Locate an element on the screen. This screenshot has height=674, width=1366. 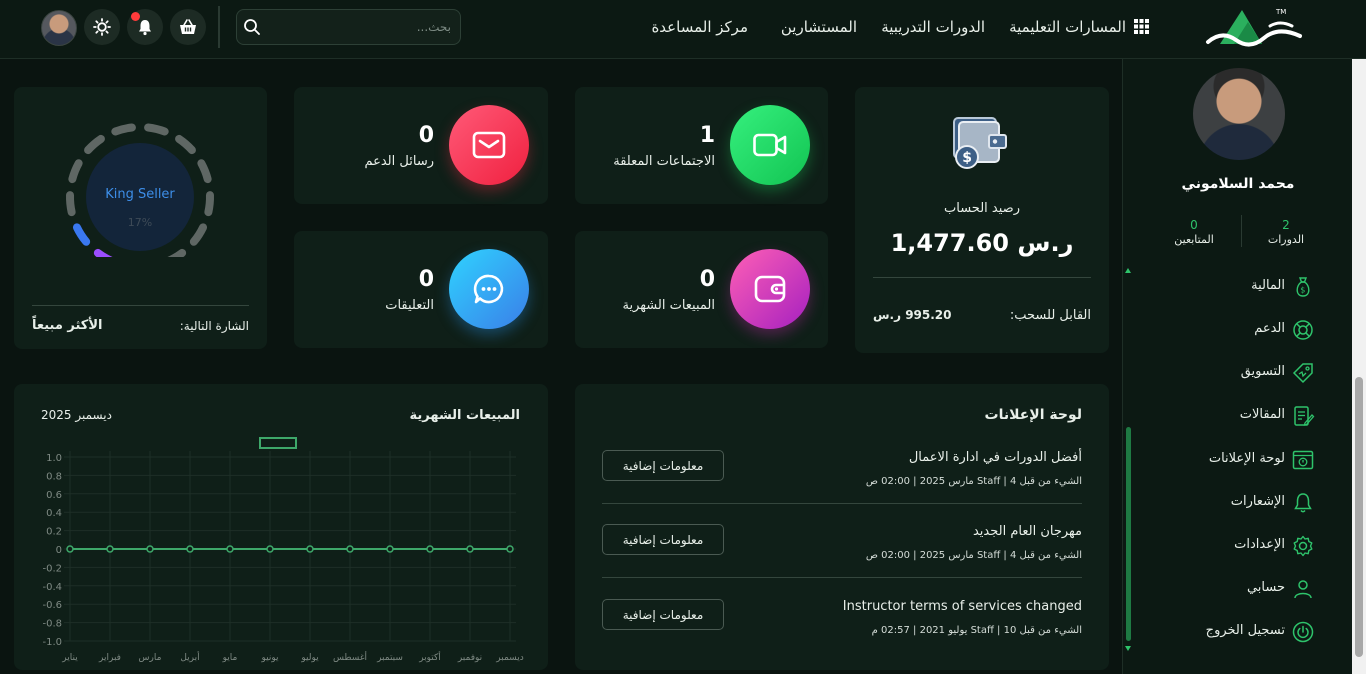
courses-count: 2 is located at coordinates (1286, 225).